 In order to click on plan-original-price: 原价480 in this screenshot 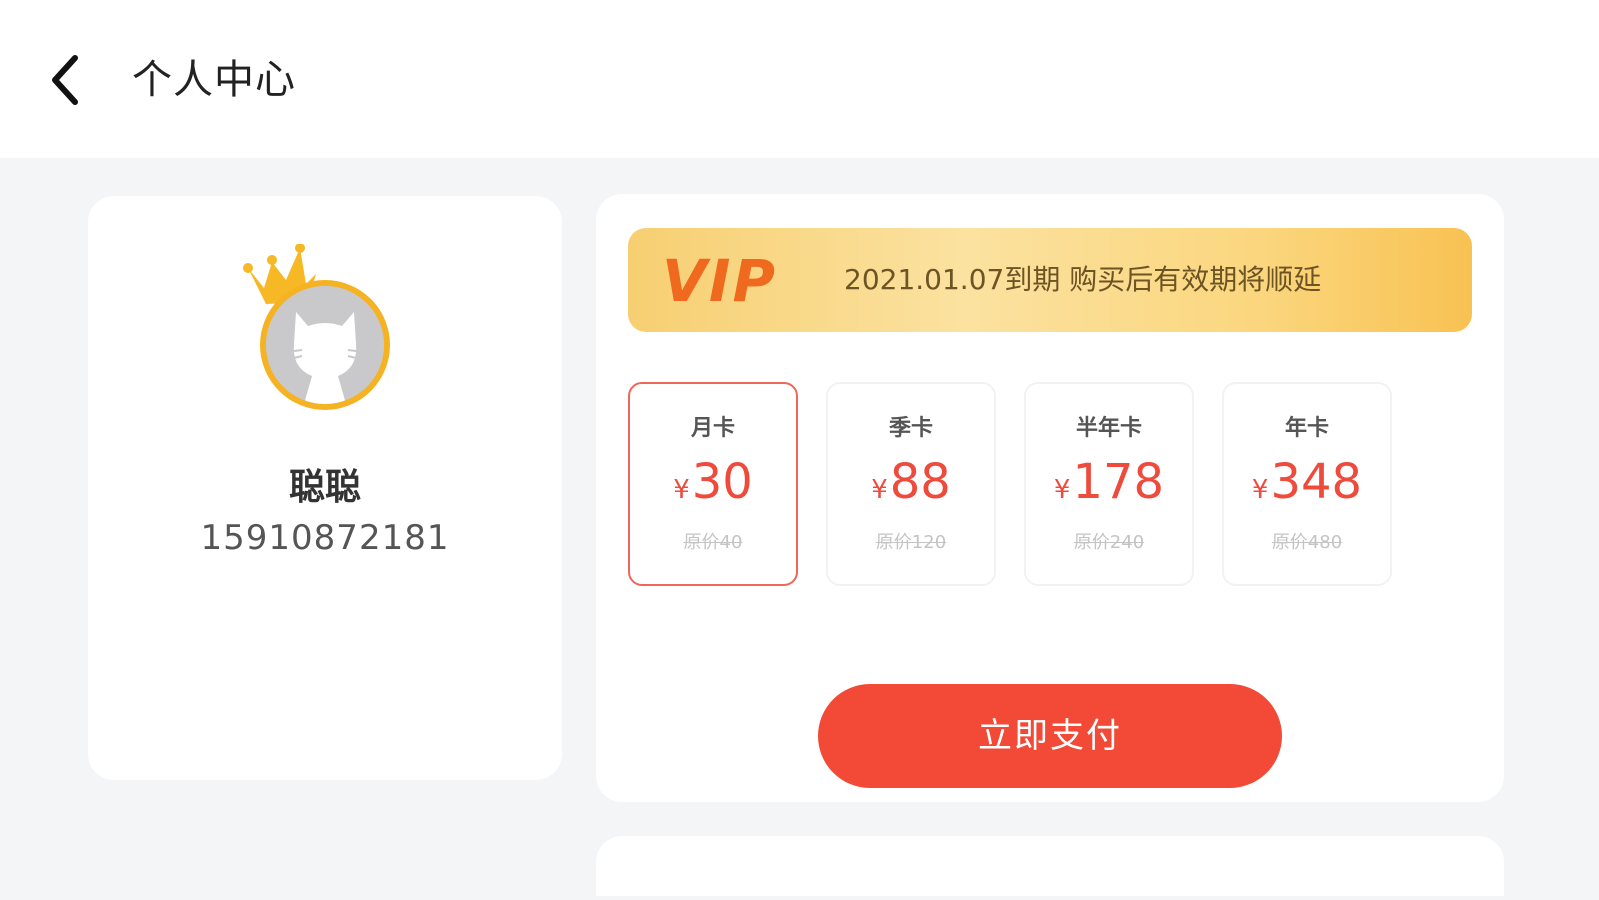, I will do `click(1307, 542)`.